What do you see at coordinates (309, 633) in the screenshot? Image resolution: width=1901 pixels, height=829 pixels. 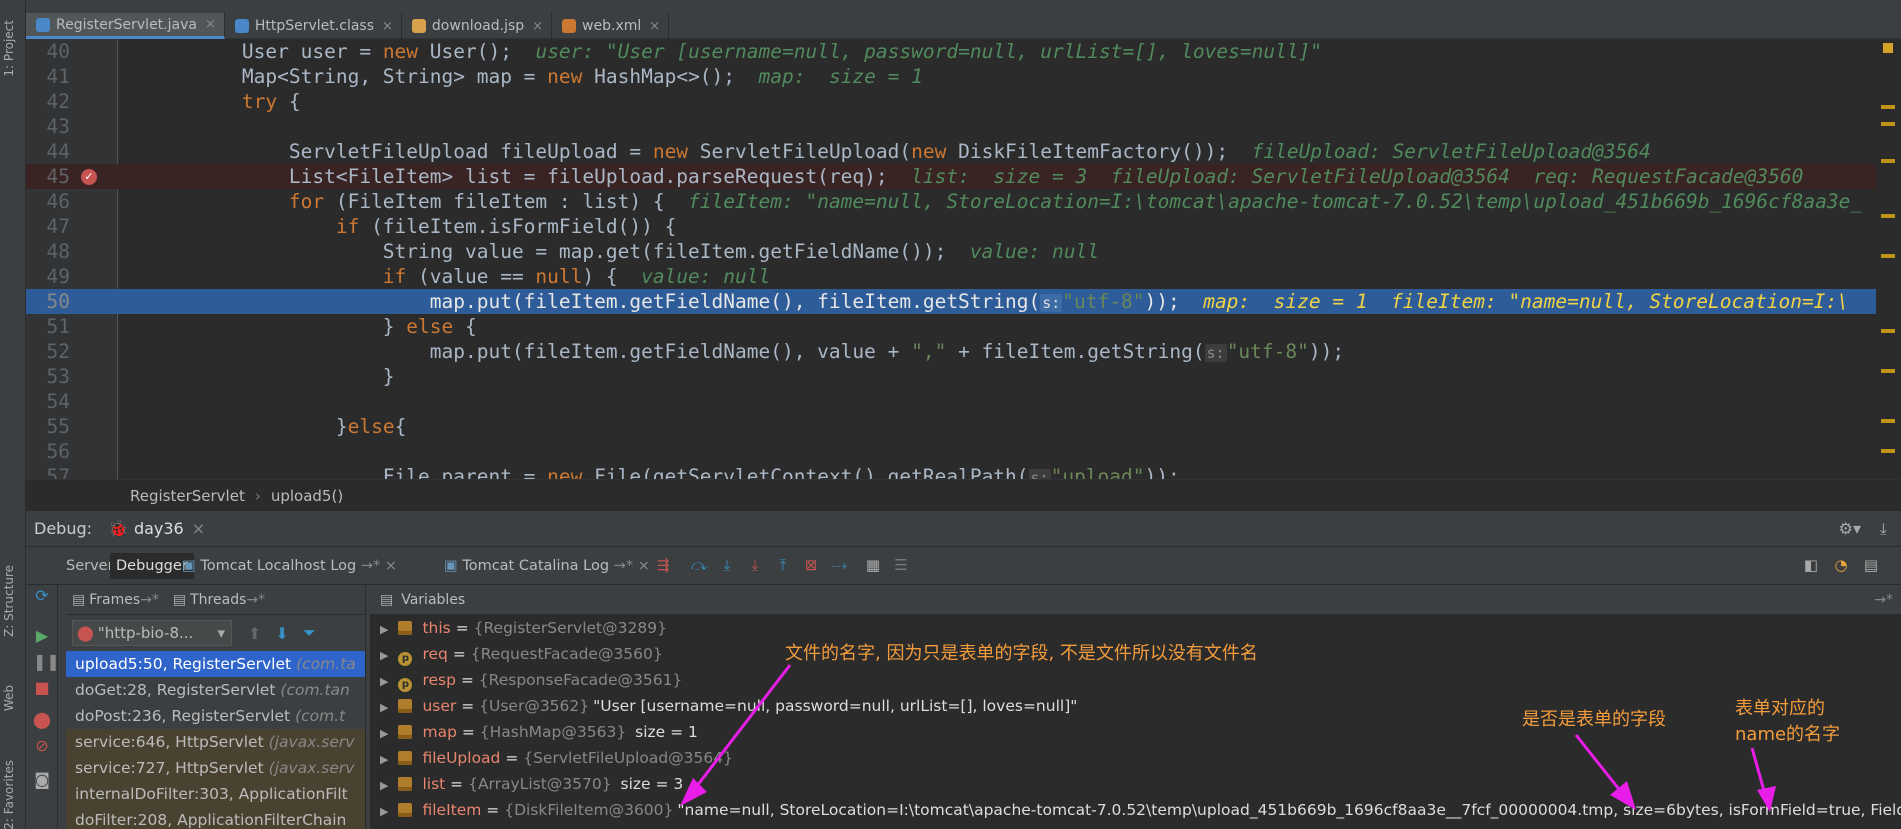 I see `filter-icon: ⏷` at bounding box center [309, 633].